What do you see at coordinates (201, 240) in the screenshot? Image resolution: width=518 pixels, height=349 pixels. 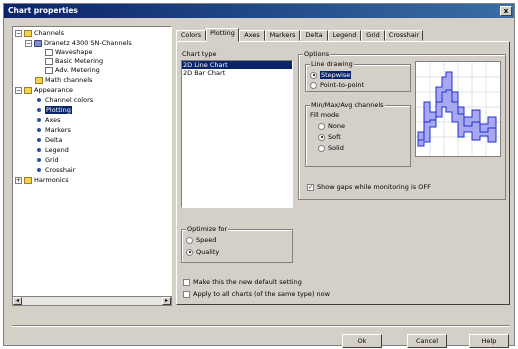 I see `speed-radio: Speed` at bounding box center [201, 240].